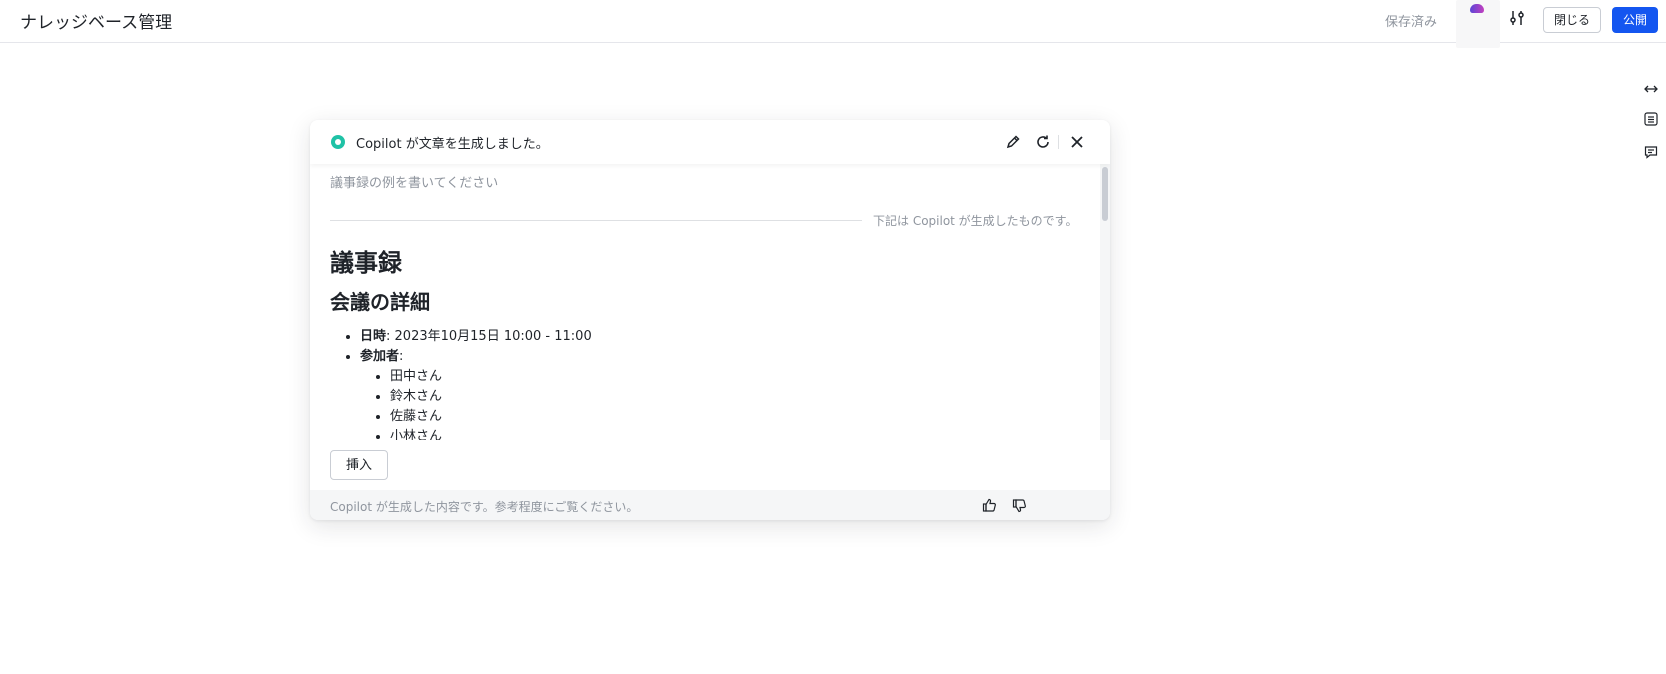 The height and width of the screenshot is (674, 1666). I want to click on list-item: 日時: 2023年10月15日 10:00 - 11:00, so click(476, 337).